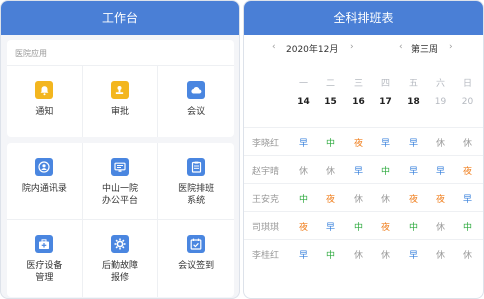  Describe the element at coordinates (119, 272) in the screenshot. I see `app-label: 后勤故障 报修` at that location.